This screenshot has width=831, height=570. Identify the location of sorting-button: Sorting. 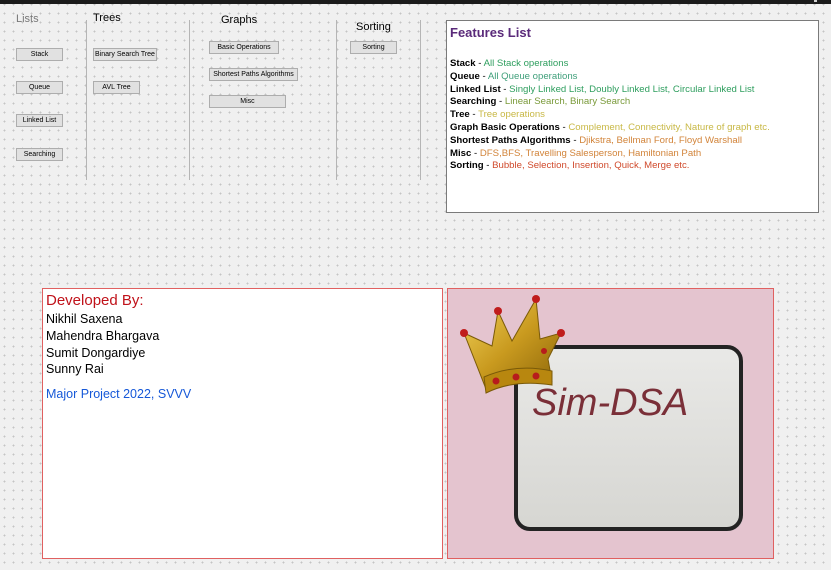
(373, 47).